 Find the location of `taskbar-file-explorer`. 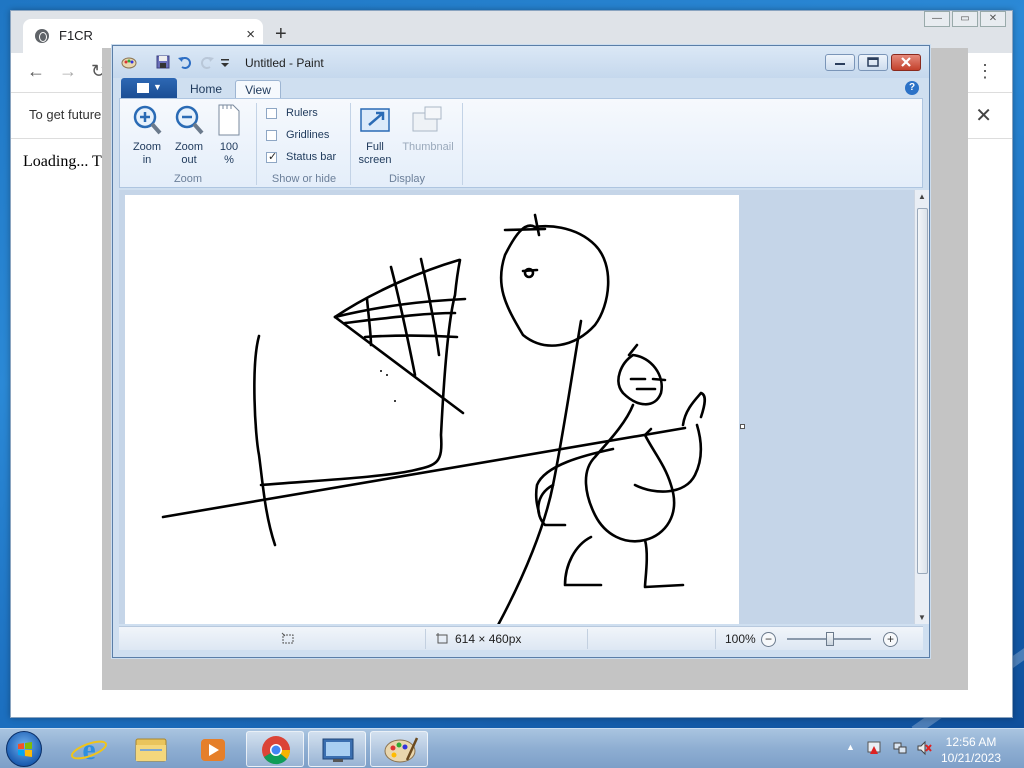

taskbar-file-explorer is located at coordinates (151, 749).